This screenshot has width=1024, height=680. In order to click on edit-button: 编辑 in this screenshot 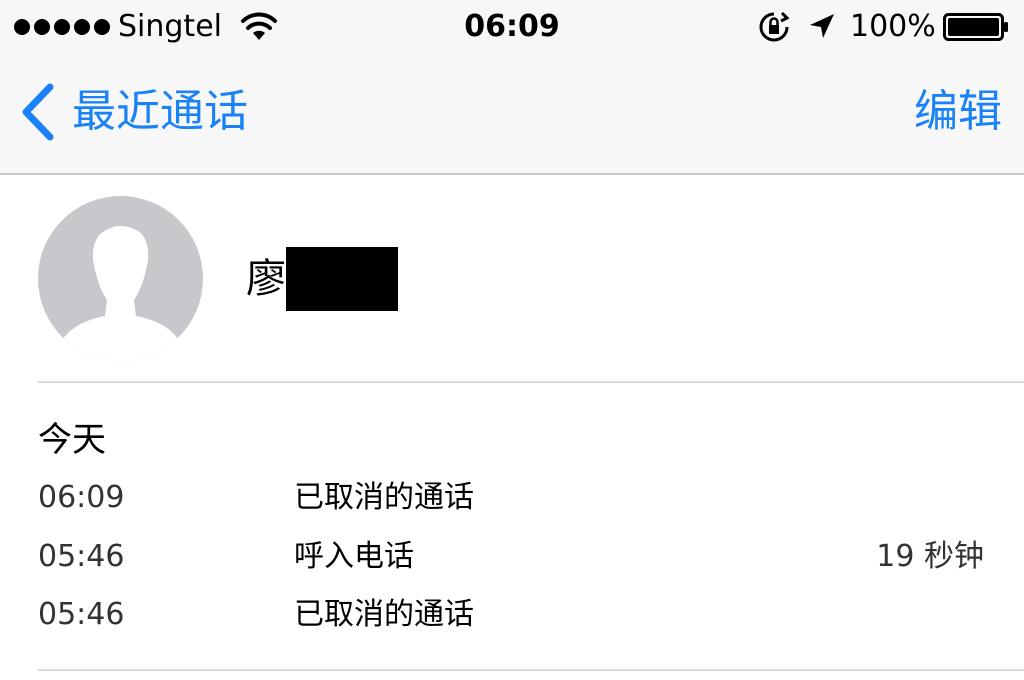, I will do `click(958, 112)`.